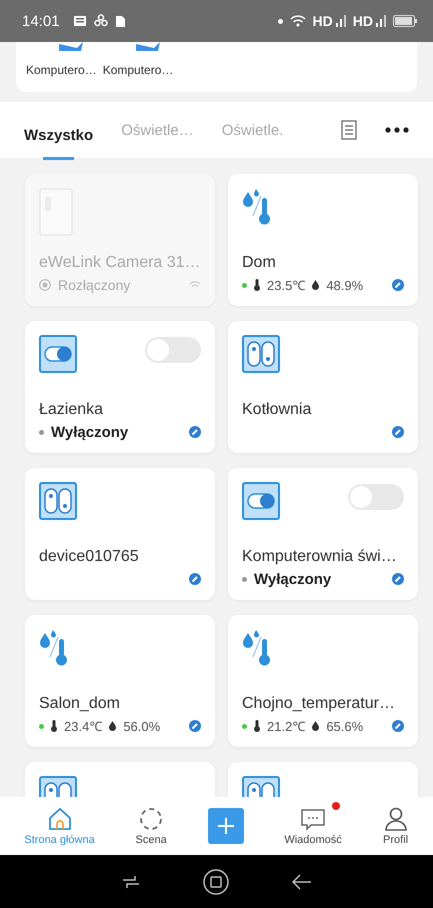  Describe the element at coordinates (101, 21) in the screenshot. I see `fan-icon` at that location.